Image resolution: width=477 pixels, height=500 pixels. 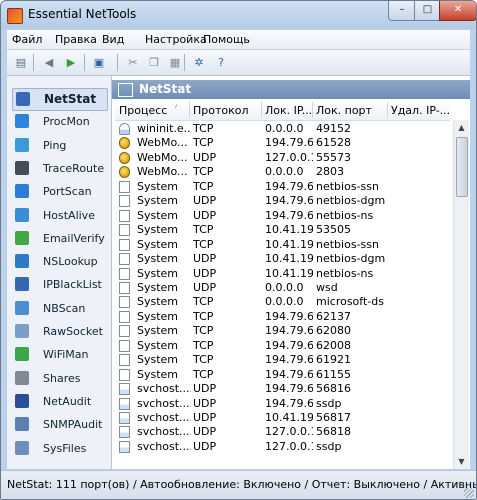 What do you see at coordinates (99, 62) in the screenshot?
I see `save-icon: ▣` at bounding box center [99, 62].